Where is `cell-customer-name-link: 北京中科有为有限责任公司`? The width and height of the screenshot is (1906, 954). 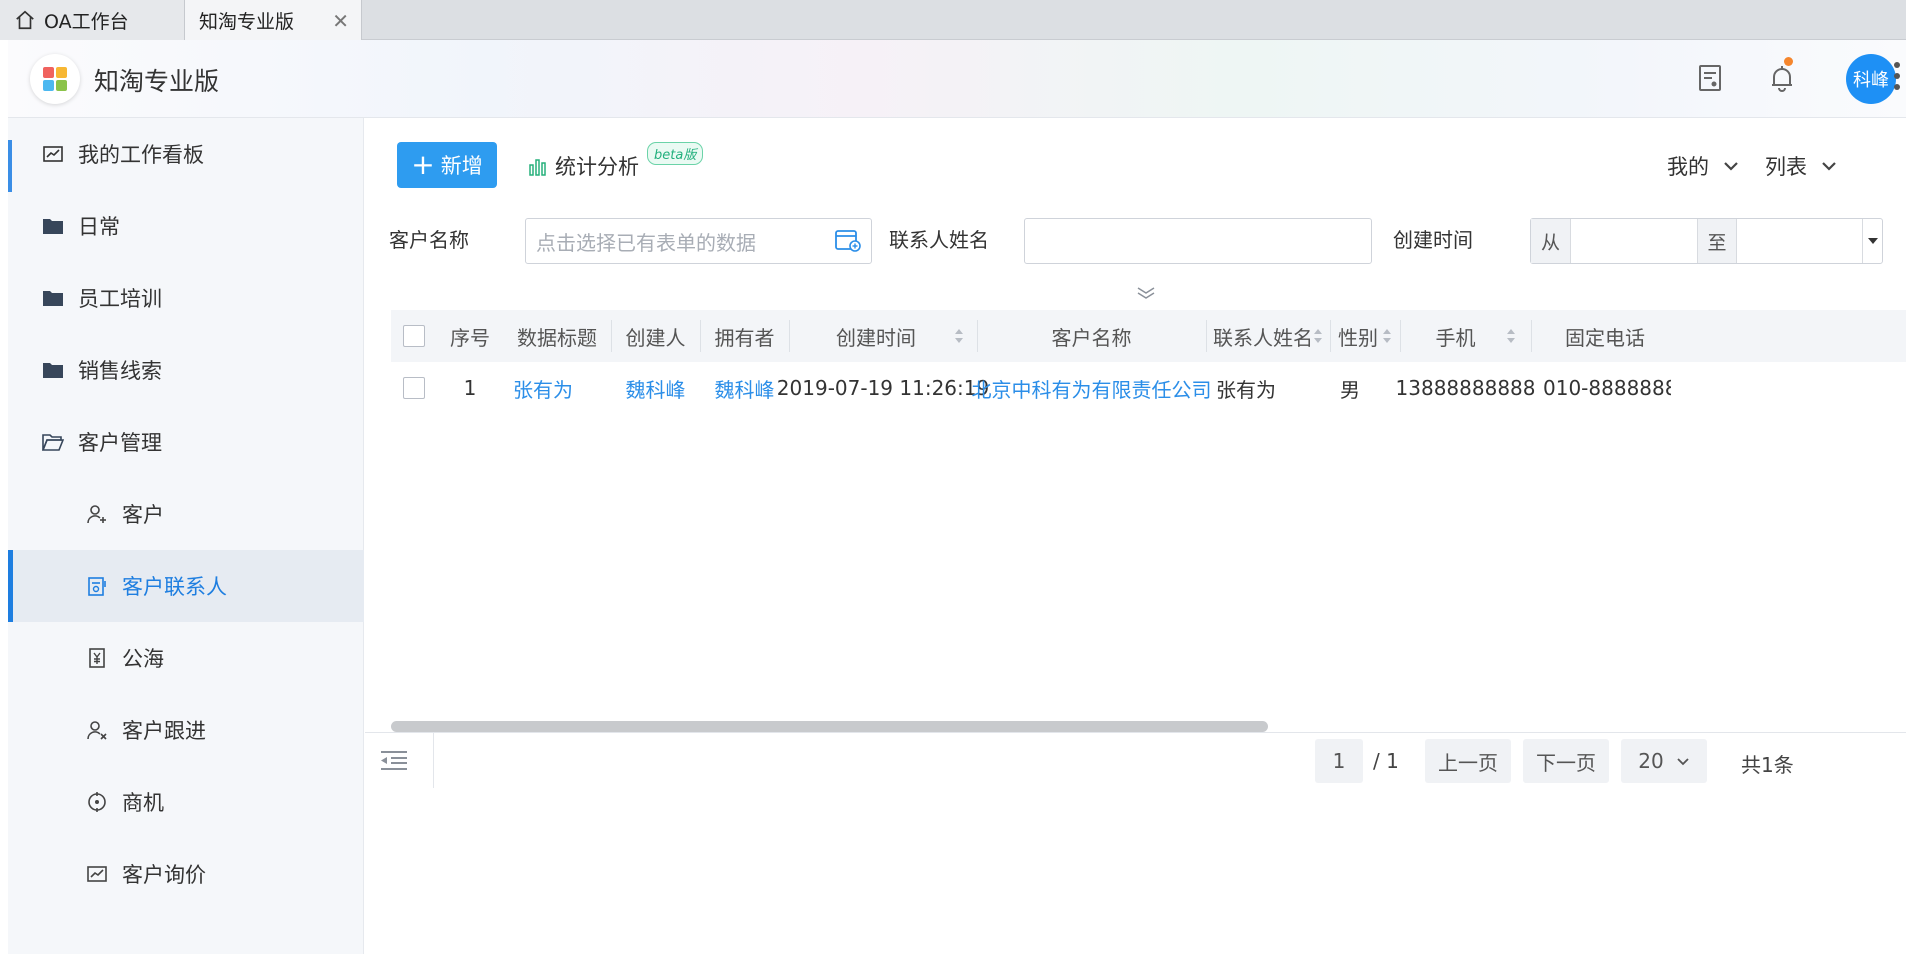
cell-customer-name-link: 北京中科有为有限责任公司 is located at coordinates (1092, 388).